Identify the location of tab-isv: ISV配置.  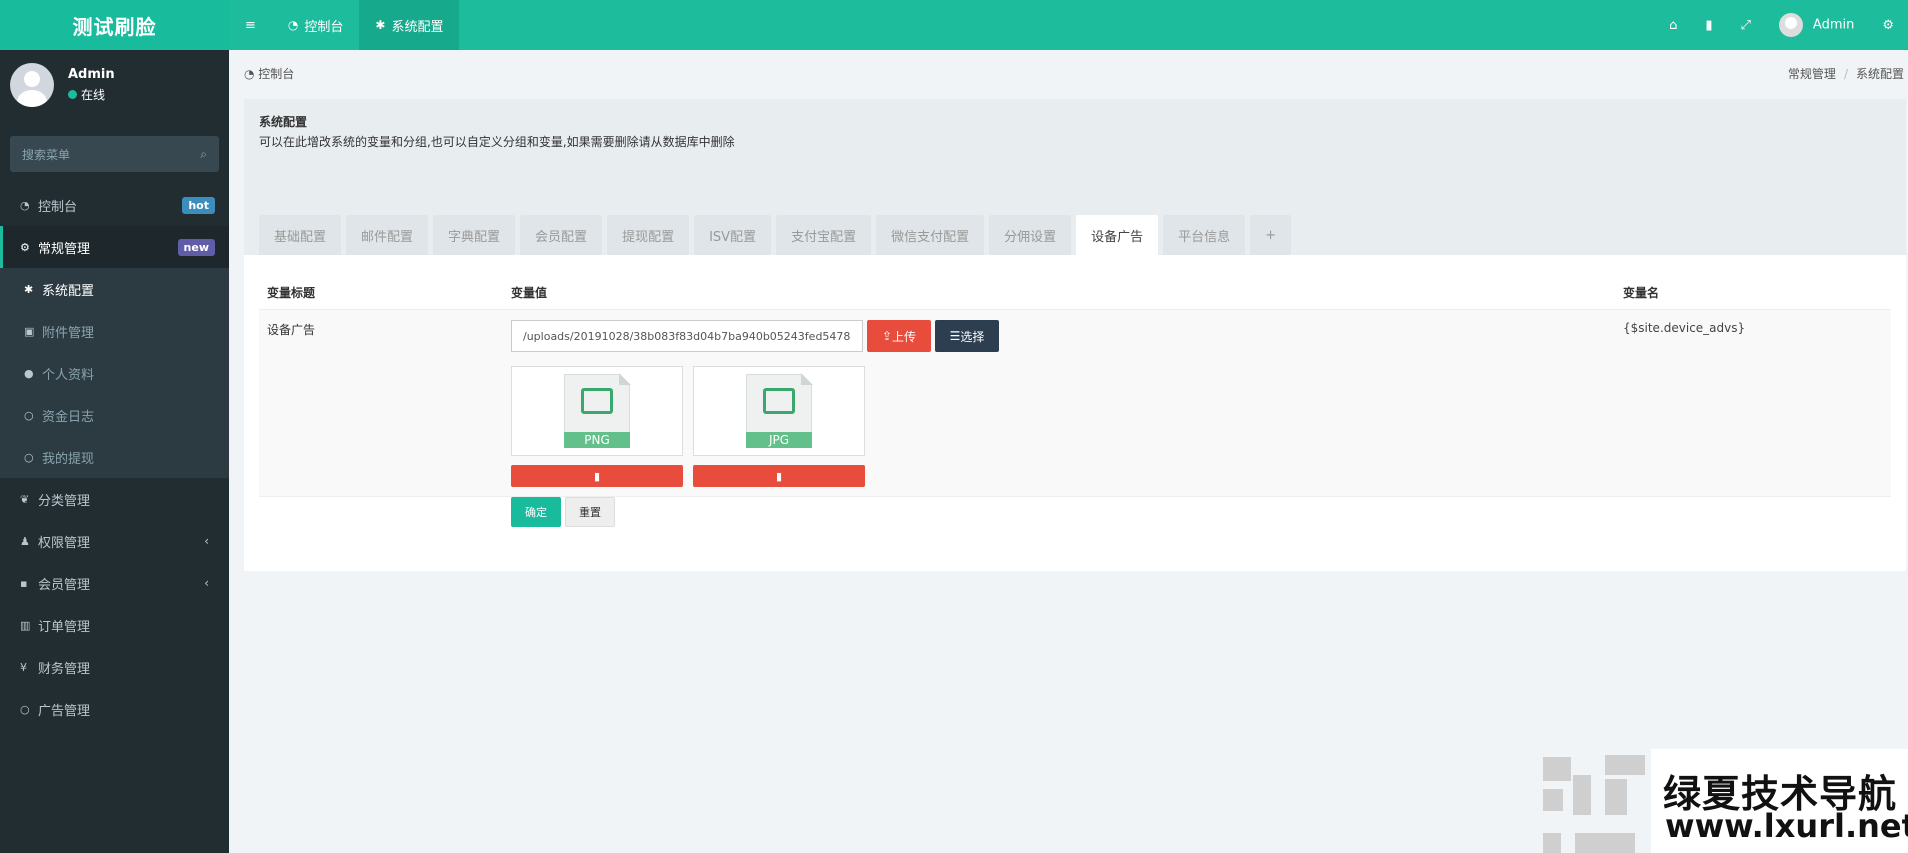
(733, 235).